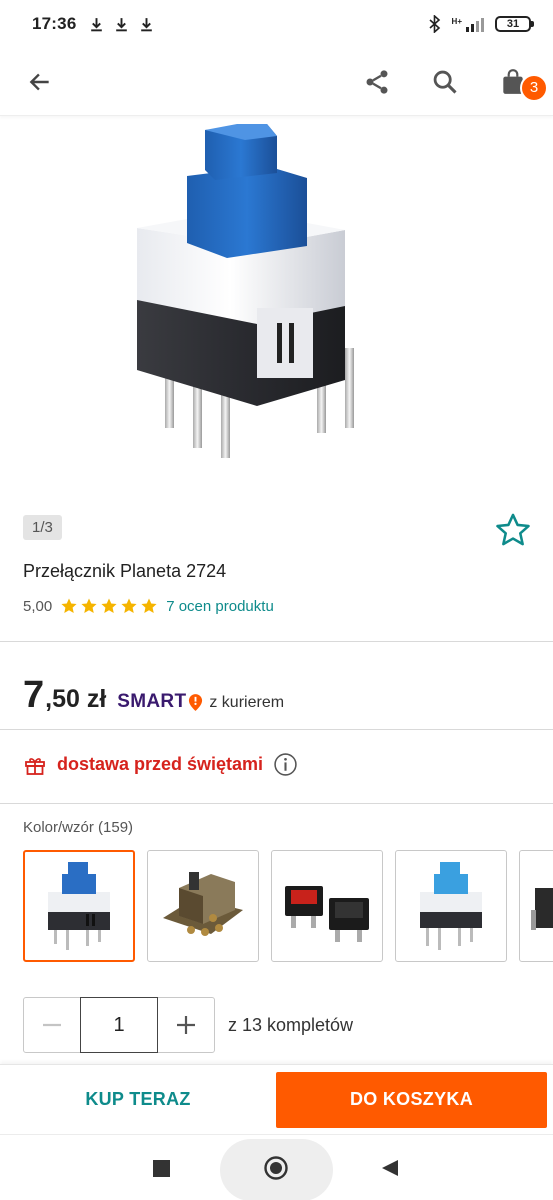 Image resolution: width=553 pixels, height=1200 pixels. What do you see at coordinates (327, 914) in the screenshot?
I see `variant-image-rocker-switches` at bounding box center [327, 914].